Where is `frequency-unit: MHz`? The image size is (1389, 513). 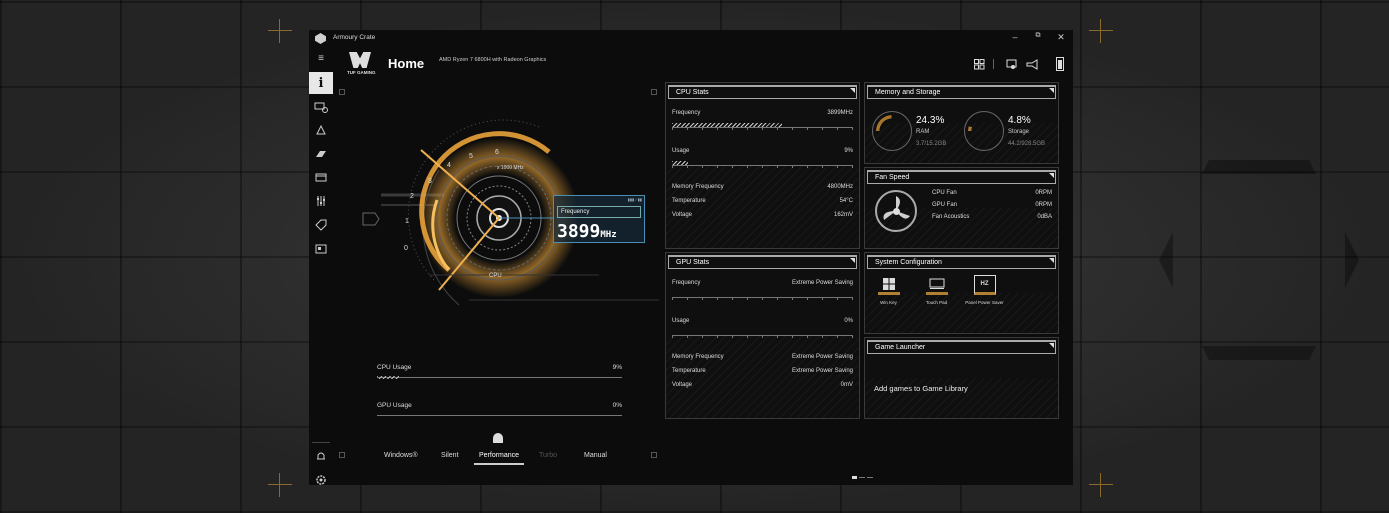
frequency-unit: MHz is located at coordinates (608, 235).